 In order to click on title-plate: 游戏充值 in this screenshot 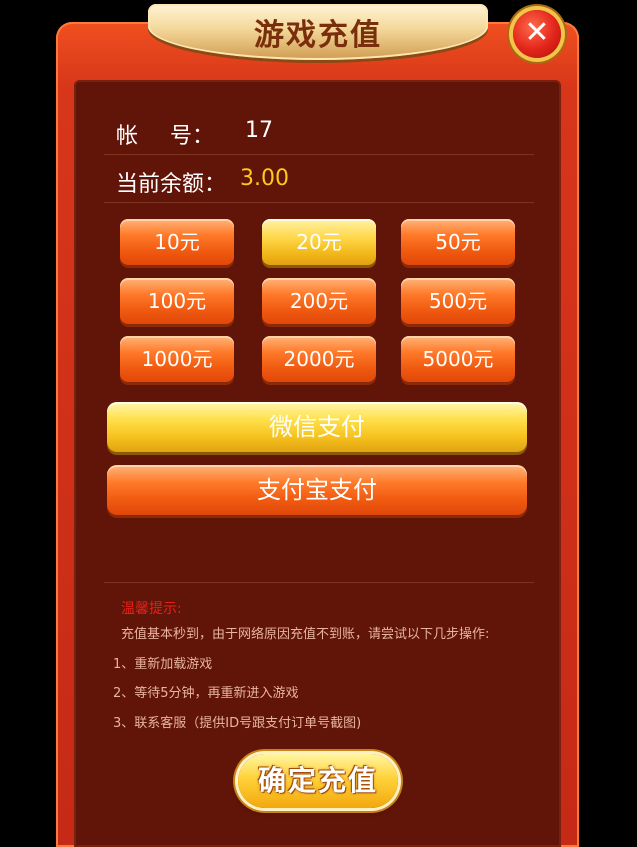, I will do `click(318, 32)`.